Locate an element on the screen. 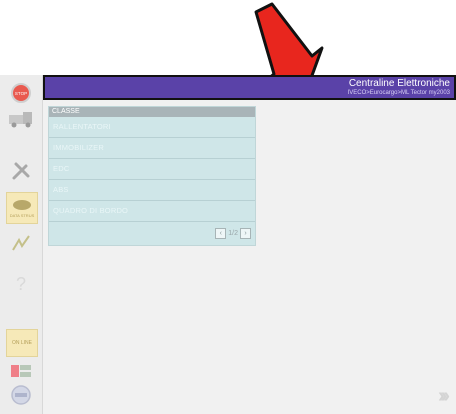 The width and height of the screenshot is (456, 414). signal-button is located at coordinates (21, 243).